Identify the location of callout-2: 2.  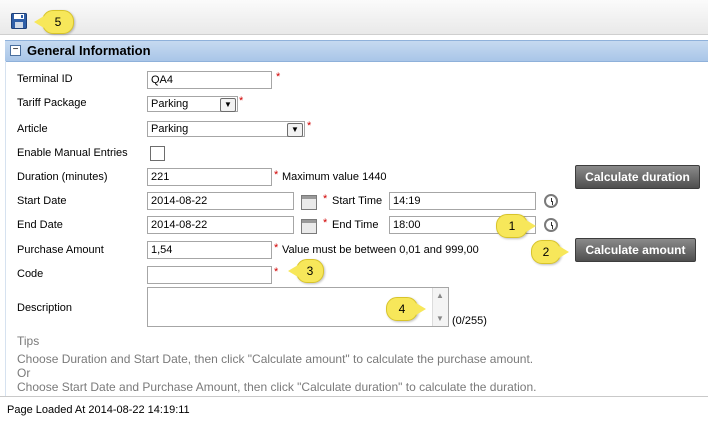
(550, 252).